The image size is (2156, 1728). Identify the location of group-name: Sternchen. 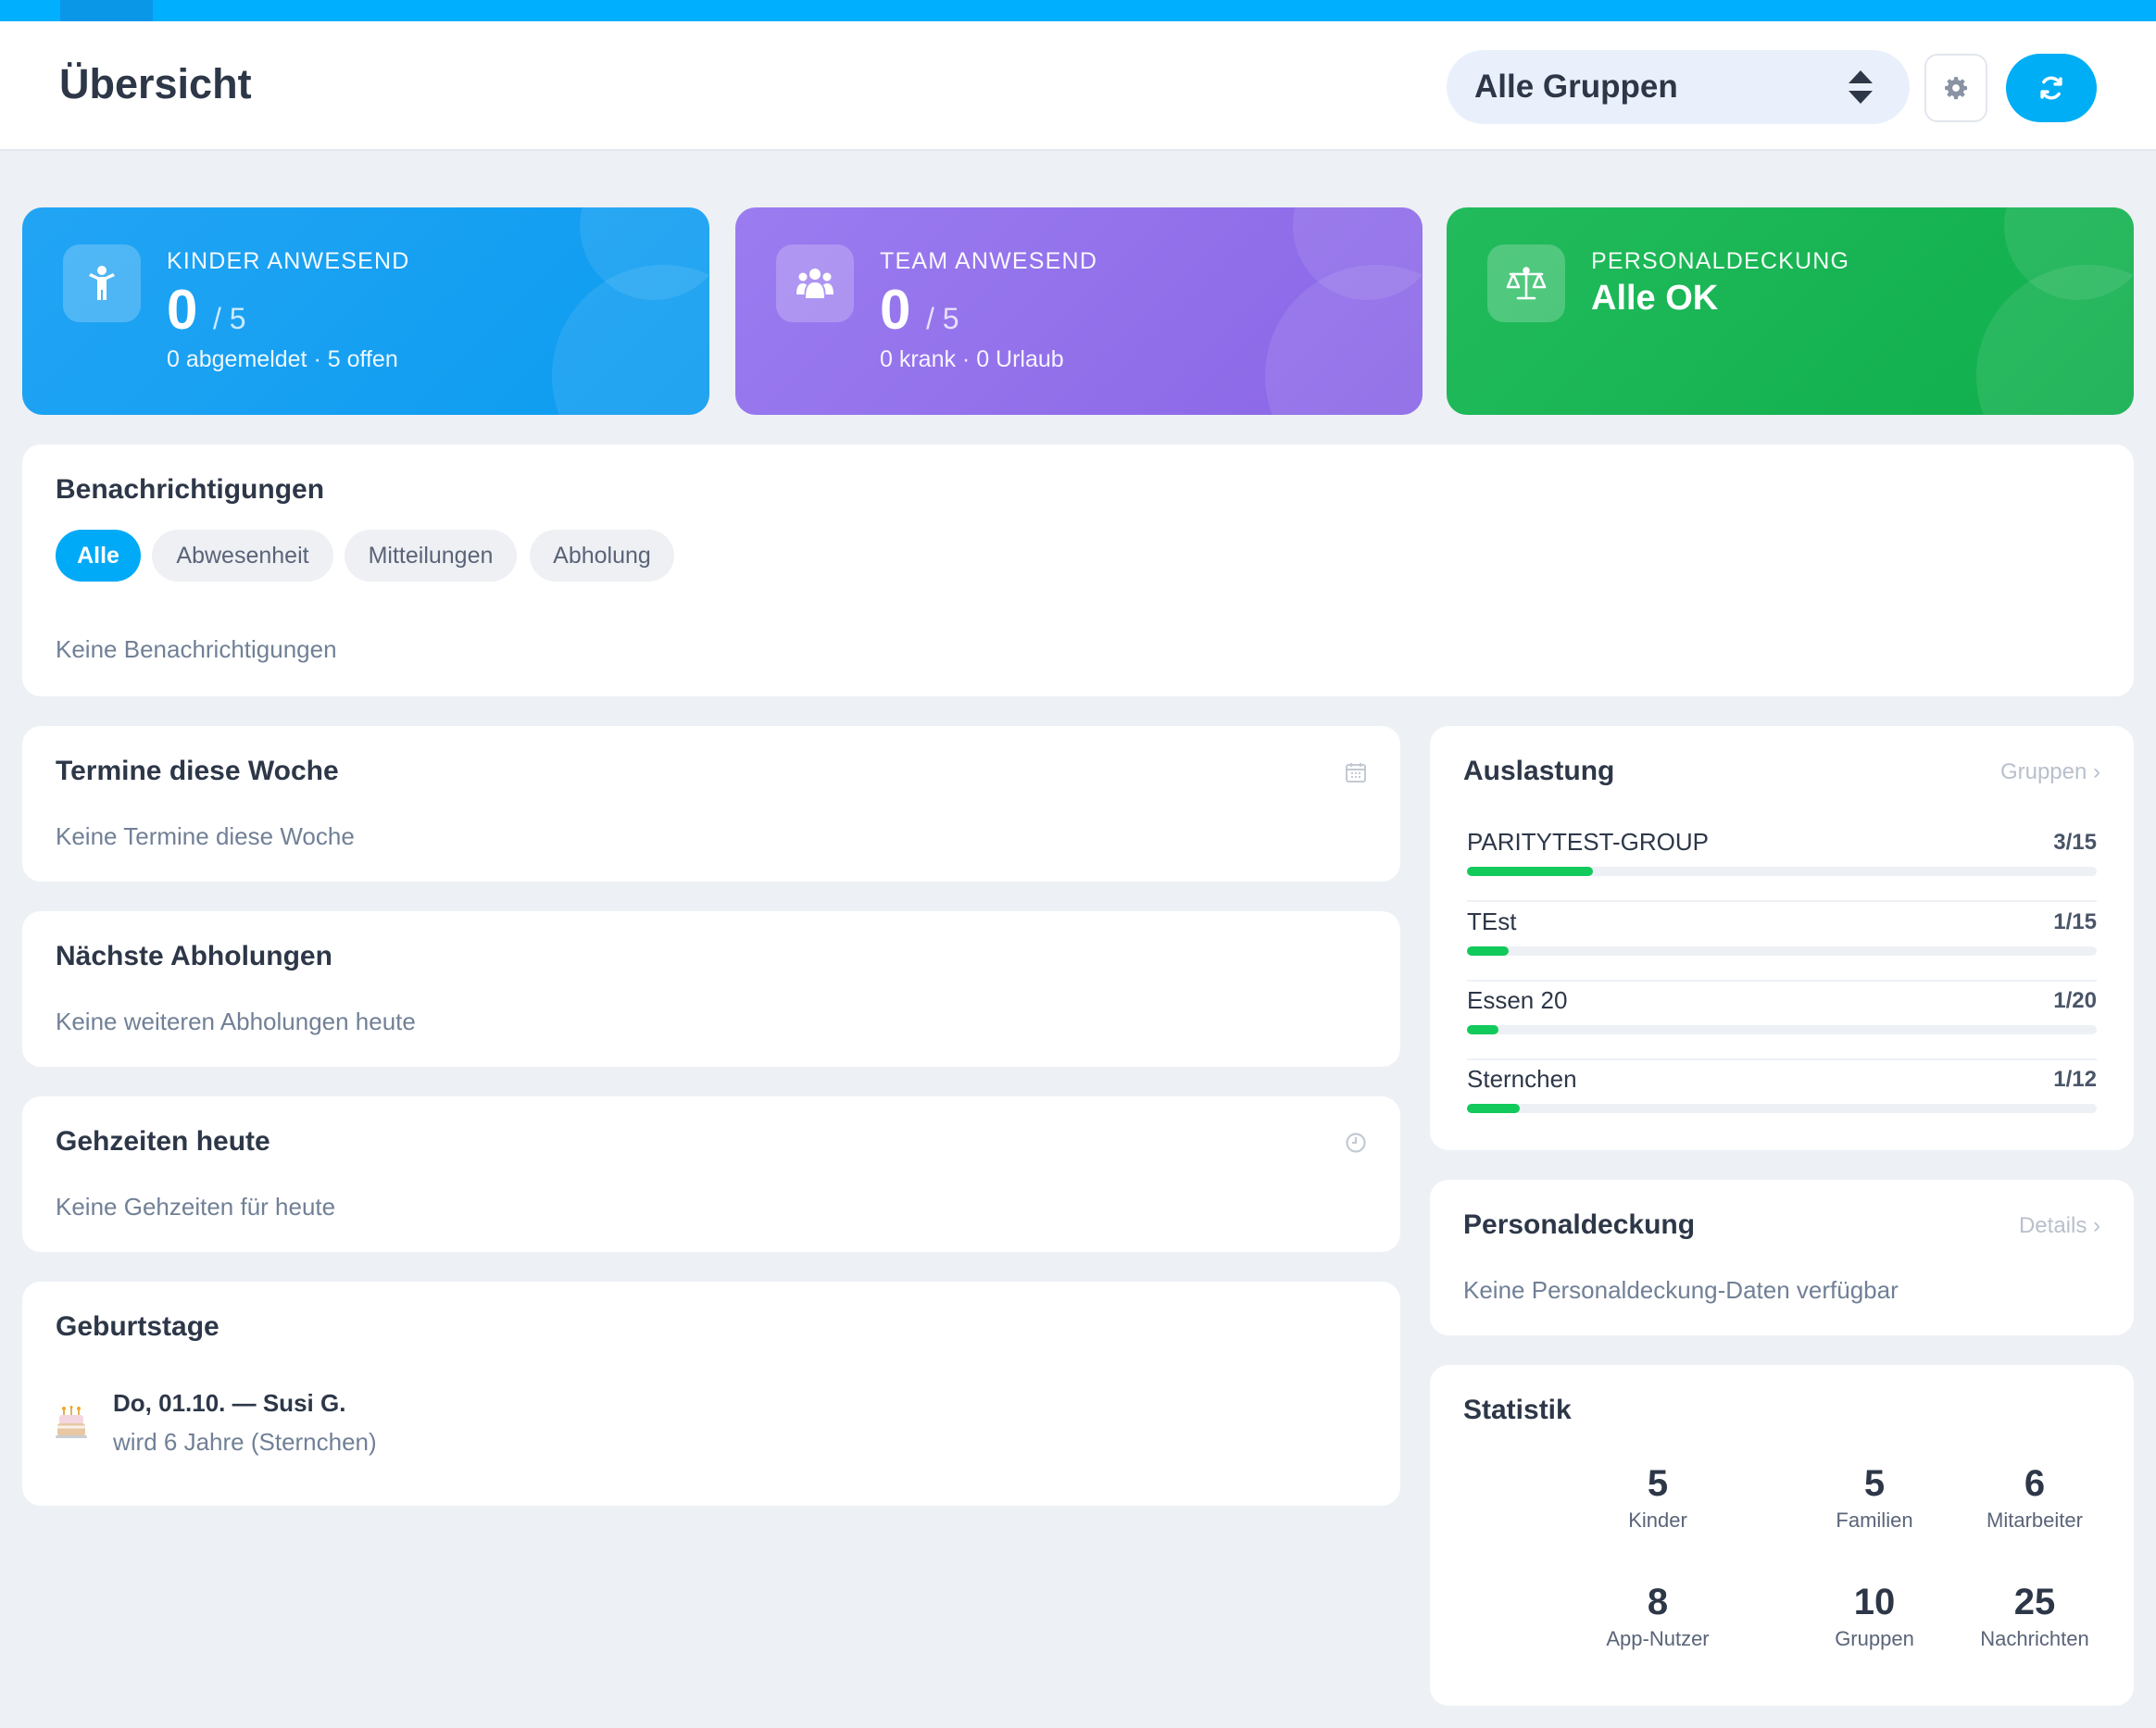
(1522, 1079).